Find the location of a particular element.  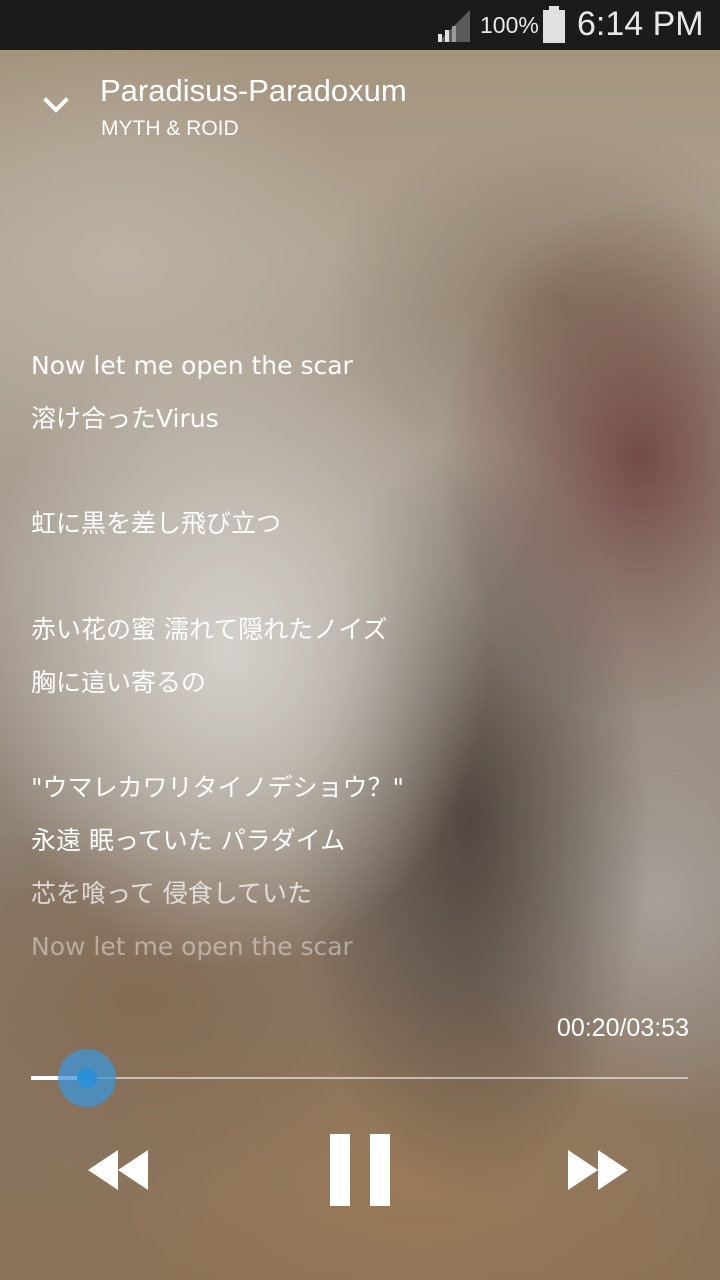

lyric-line: 永遠 眠っていた パラダイム is located at coordinates (188, 841).